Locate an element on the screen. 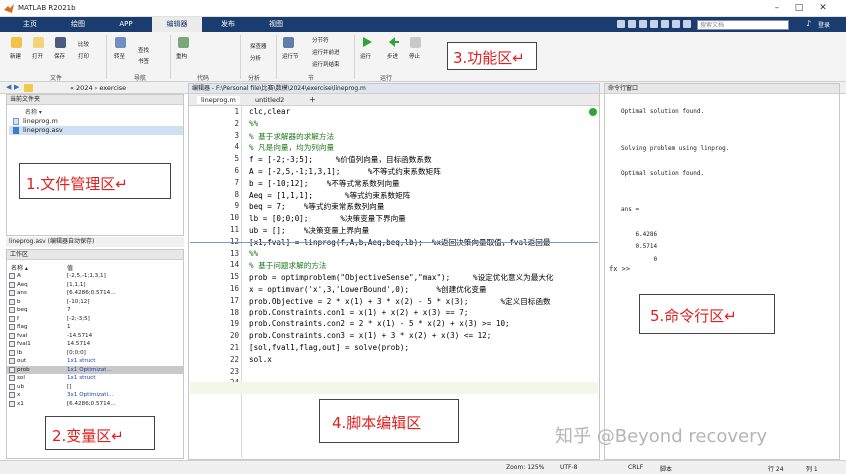 The image size is (846, 474). compare-button: 比较 is located at coordinates (83, 44).